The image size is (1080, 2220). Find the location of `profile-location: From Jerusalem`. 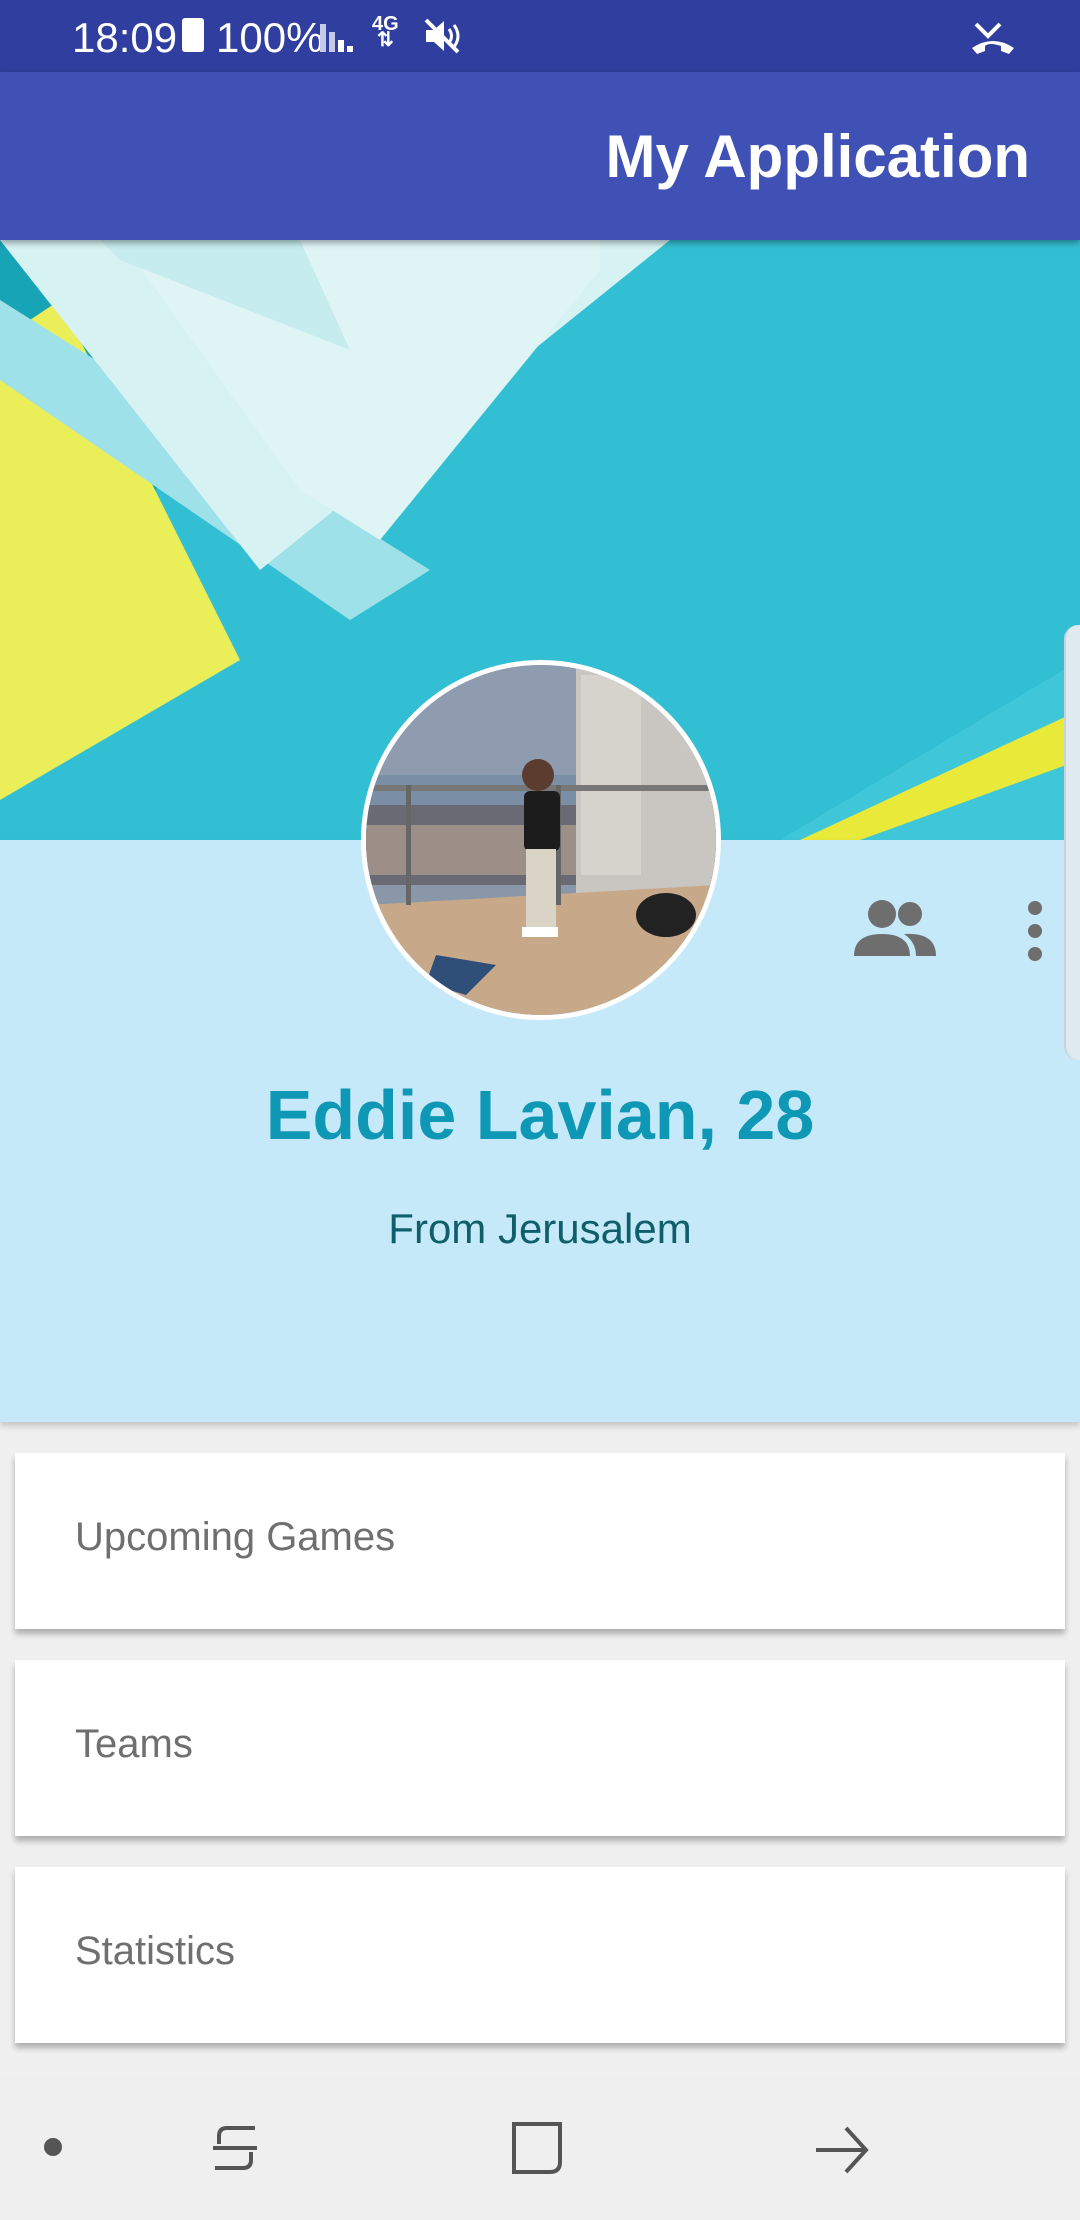

profile-location: From Jerusalem is located at coordinates (540, 1228).